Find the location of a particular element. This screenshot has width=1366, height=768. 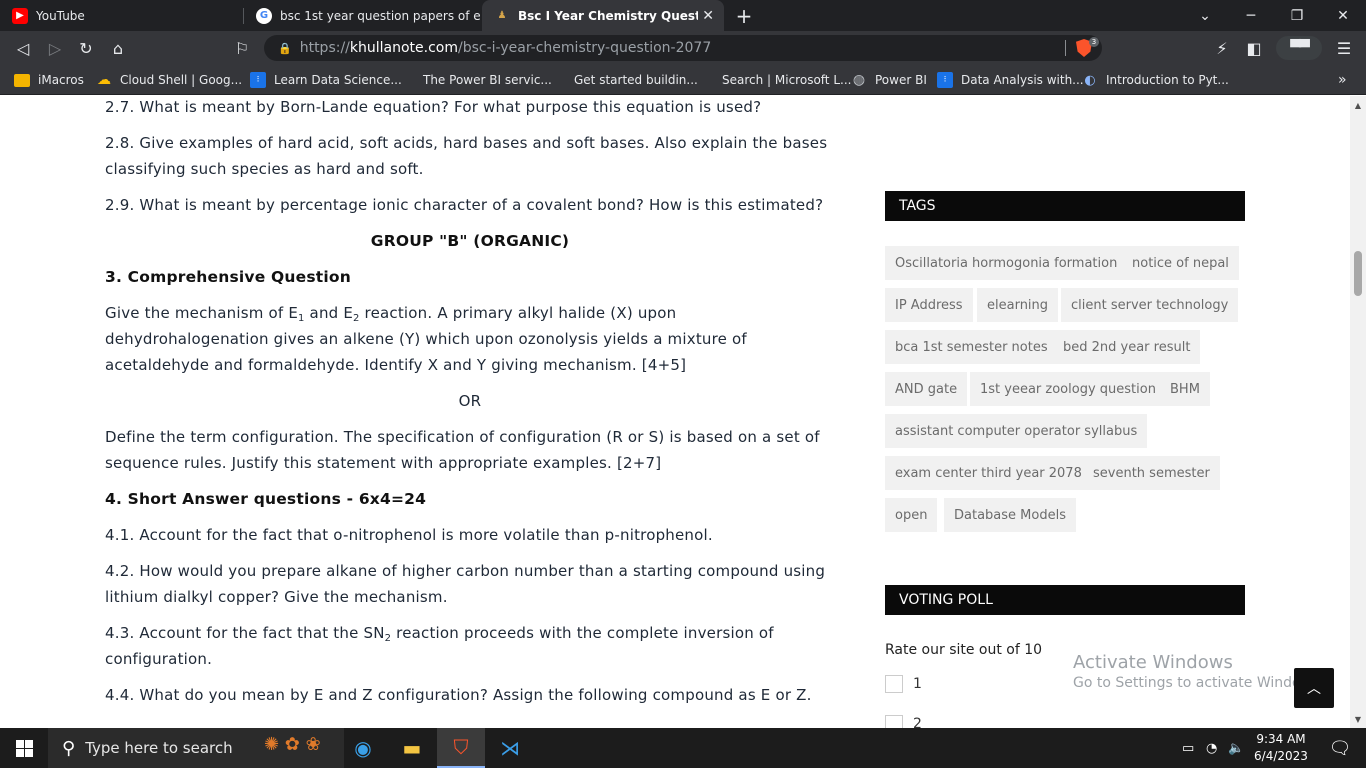

restore-button: ❐ is located at coordinates (1297, 15).